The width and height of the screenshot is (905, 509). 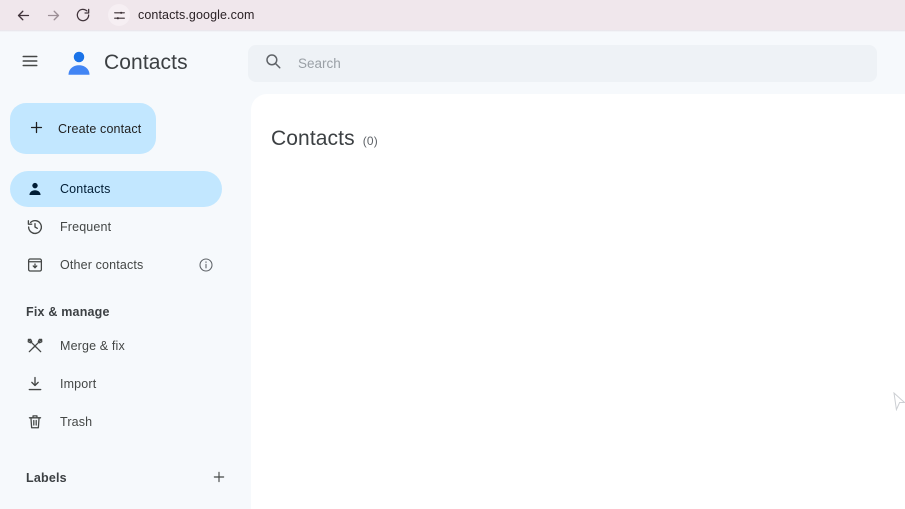 What do you see at coordinates (100, 128) in the screenshot?
I see `create-contact-label: Create contact` at bounding box center [100, 128].